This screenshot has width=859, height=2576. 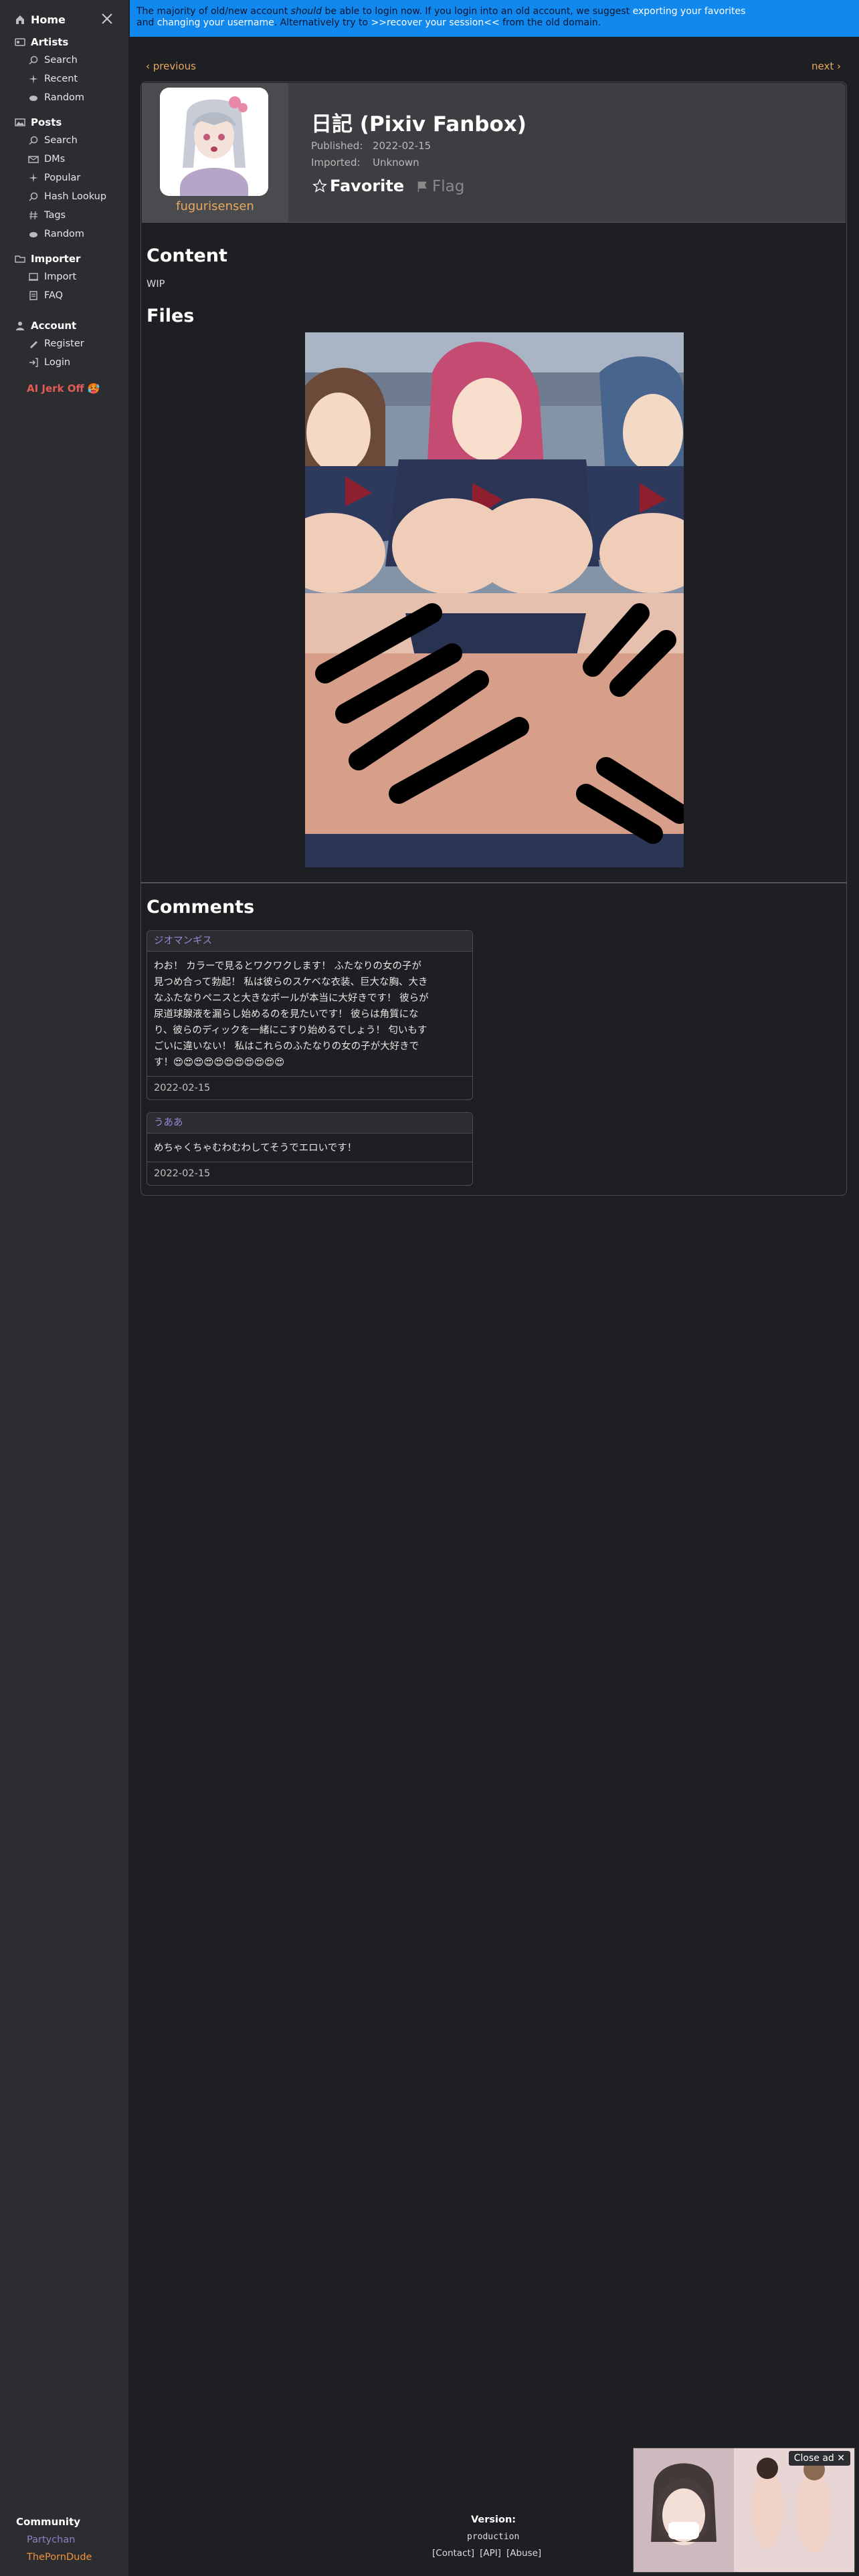 What do you see at coordinates (819, 2459) in the screenshot?
I see `close-ad-button: Close ad ✕` at bounding box center [819, 2459].